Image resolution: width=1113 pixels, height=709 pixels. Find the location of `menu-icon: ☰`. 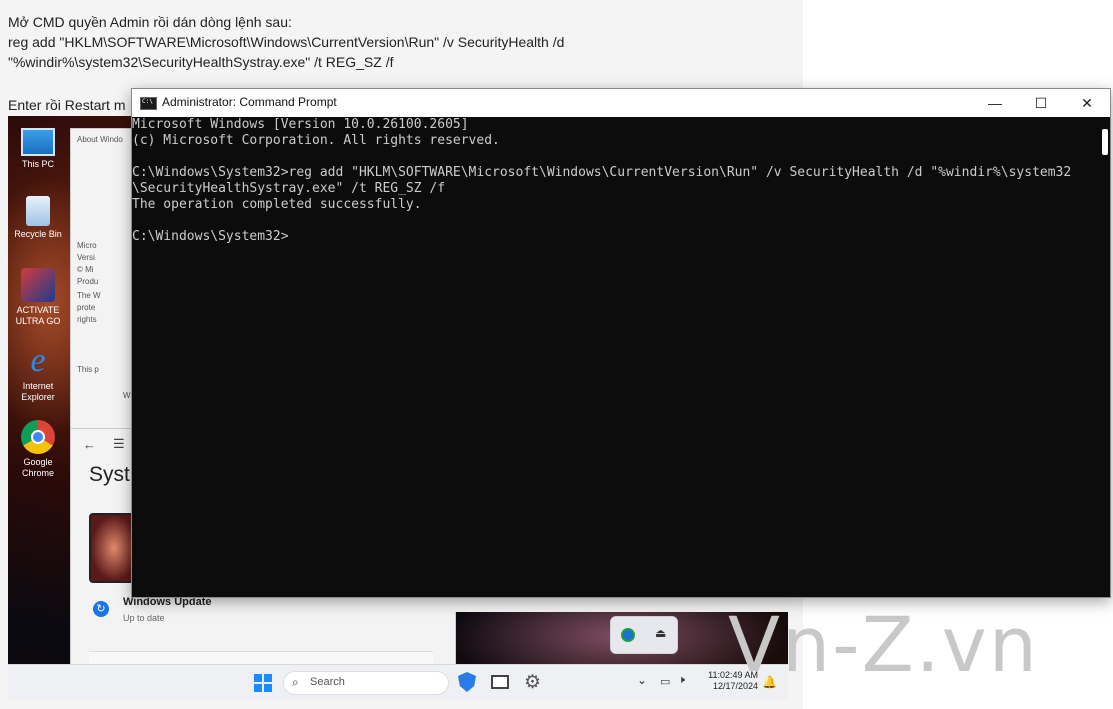

menu-icon: ☰ is located at coordinates (119, 444).